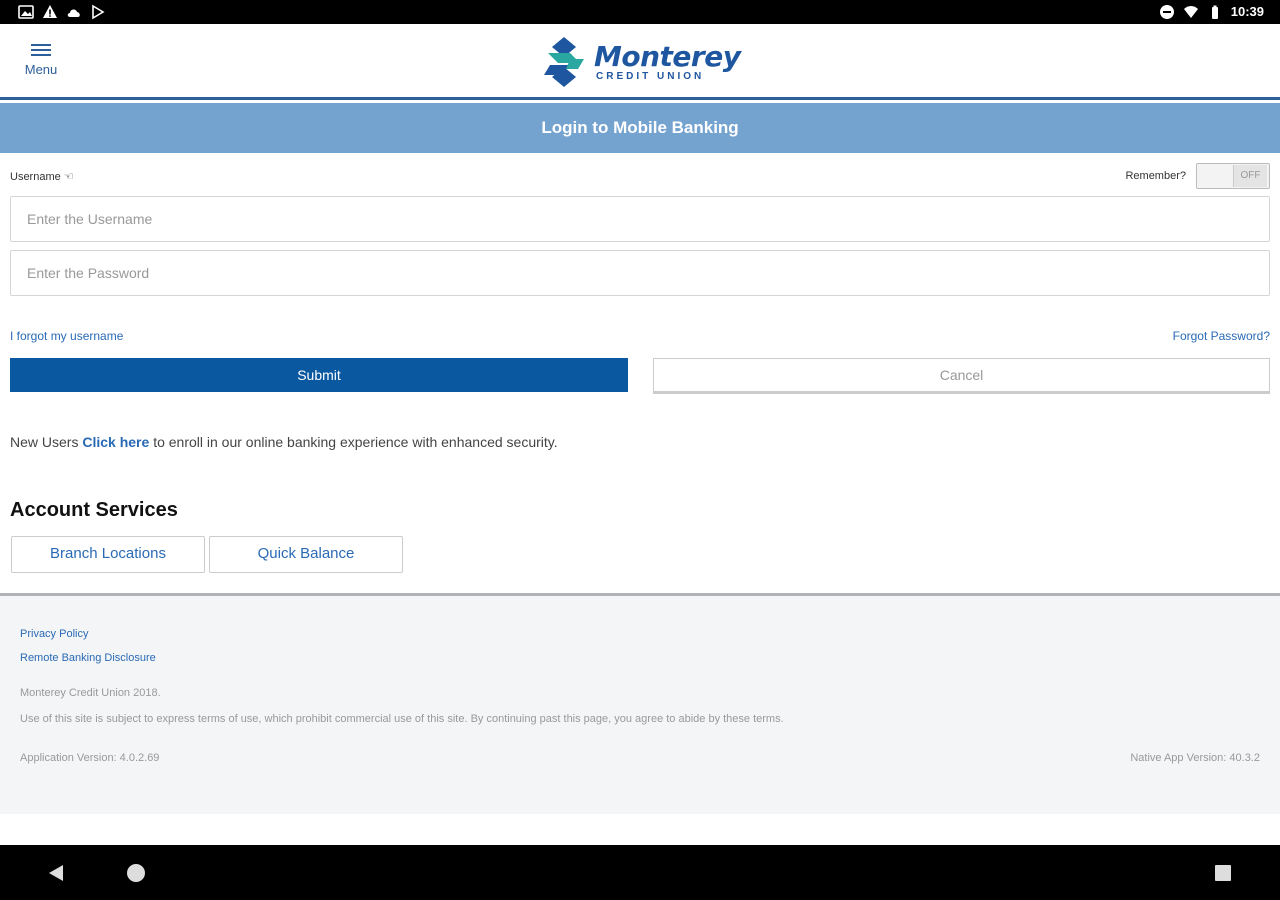 This screenshot has height=900, width=1280. What do you see at coordinates (640, 219) in the screenshot?
I see `username-input` at bounding box center [640, 219].